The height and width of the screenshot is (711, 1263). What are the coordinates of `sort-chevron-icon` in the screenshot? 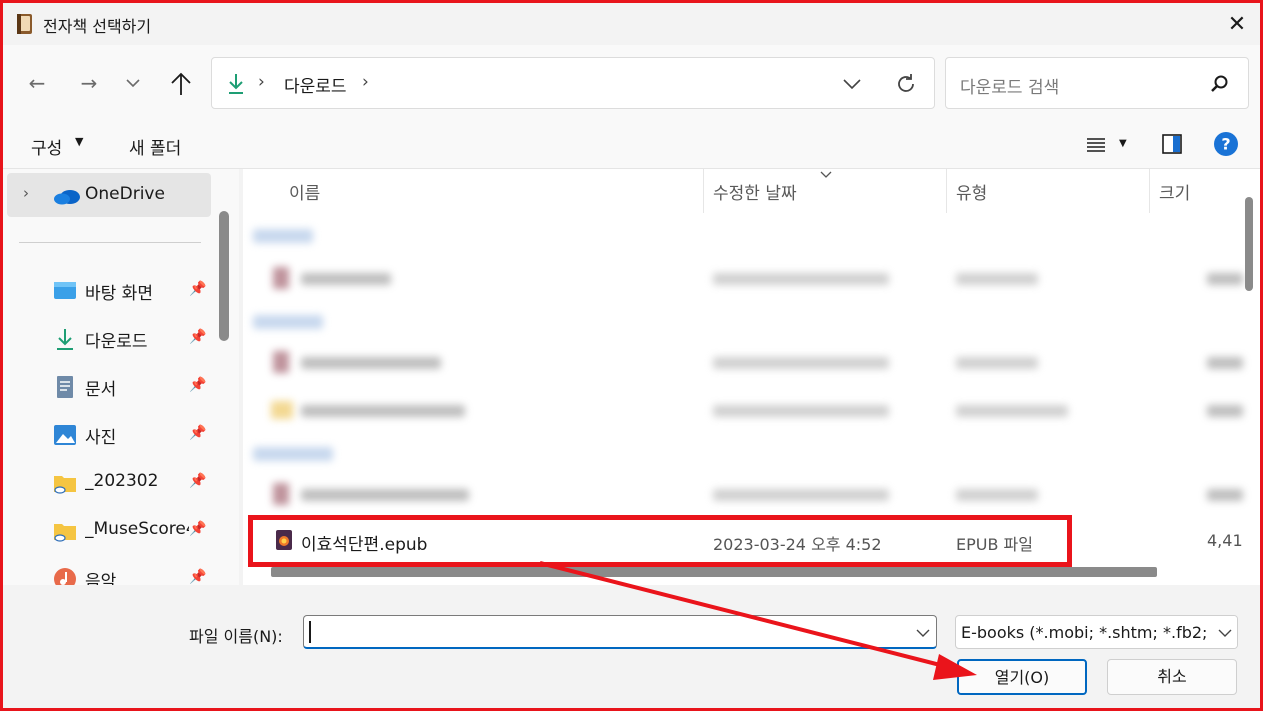 It's located at (826, 174).